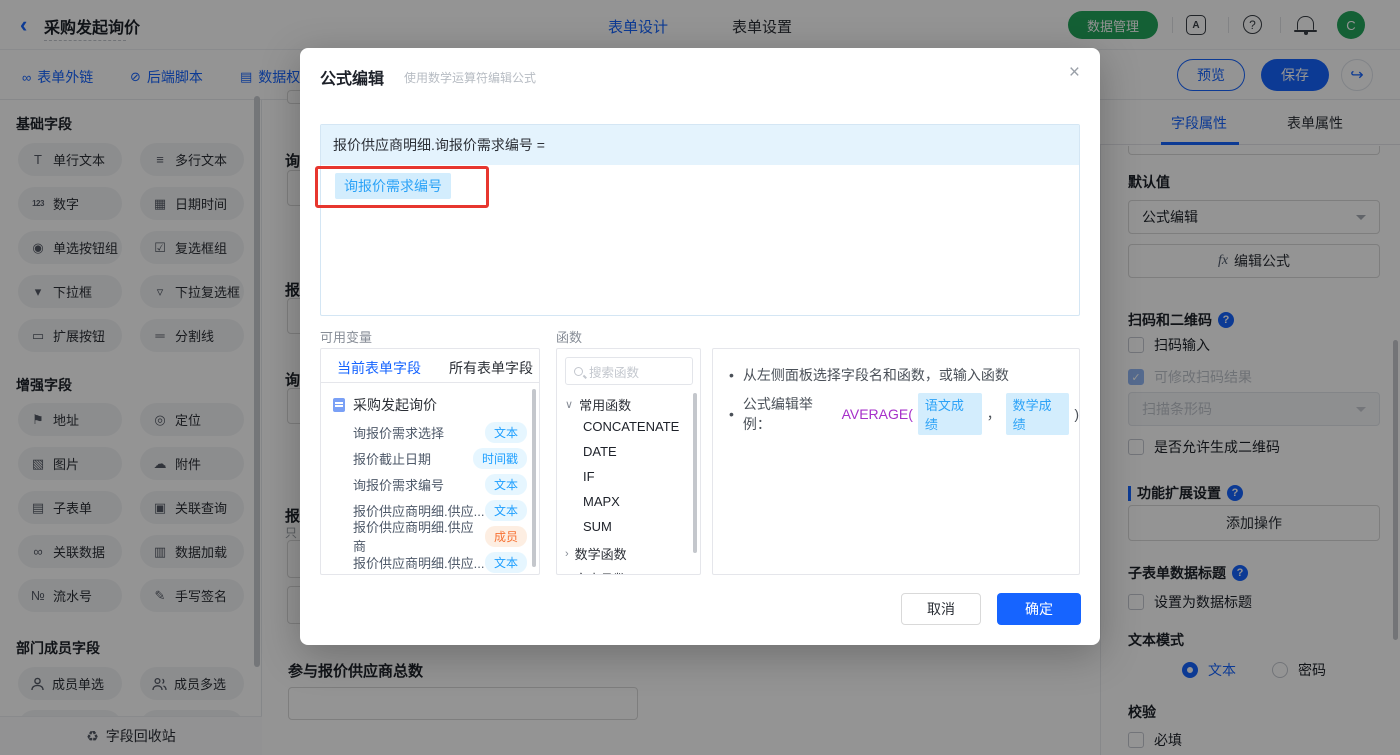 This screenshot has height=755, width=1400. I want to click on confirm-button: 确定, so click(1039, 609).